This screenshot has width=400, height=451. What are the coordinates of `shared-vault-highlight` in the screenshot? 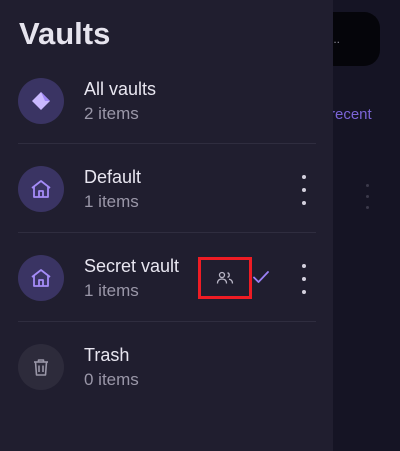 It's located at (225, 278).